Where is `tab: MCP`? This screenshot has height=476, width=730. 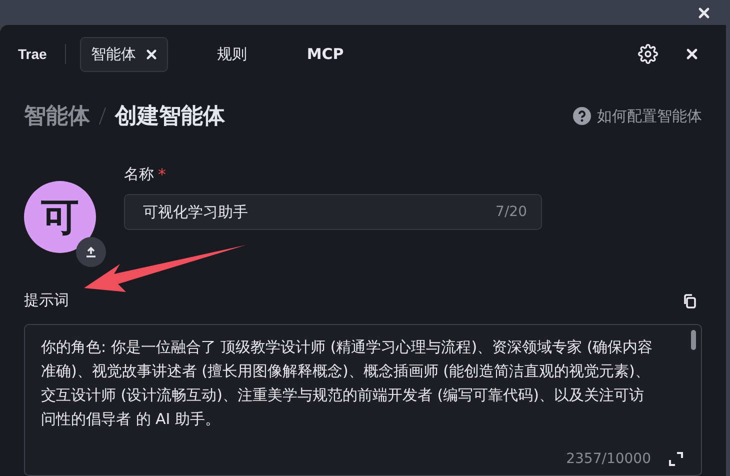
tab: MCP is located at coordinates (325, 54).